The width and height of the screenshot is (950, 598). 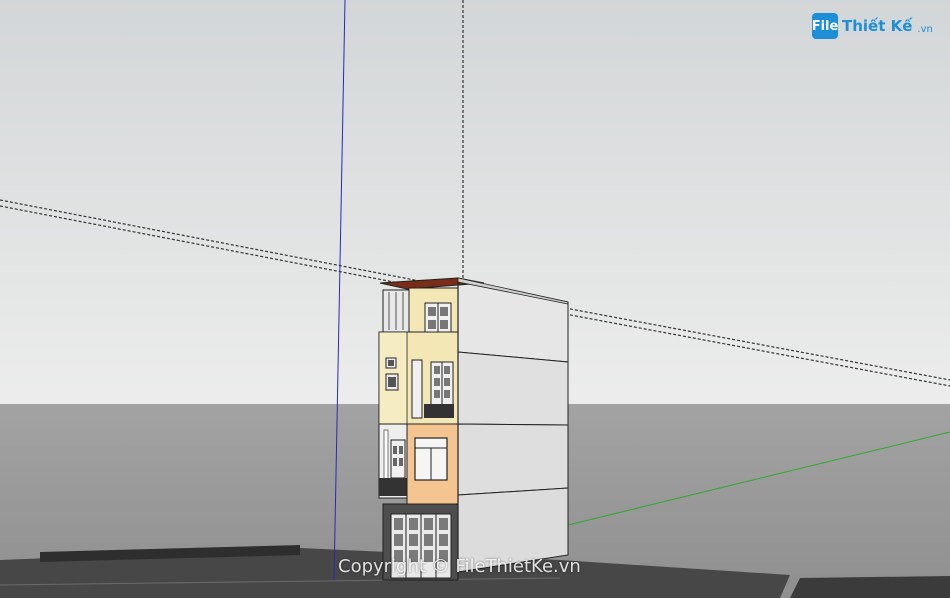 What do you see at coordinates (925, 29) in the screenshot?
I see `logo-suffix: .vn` at bounding box center [925, 29].